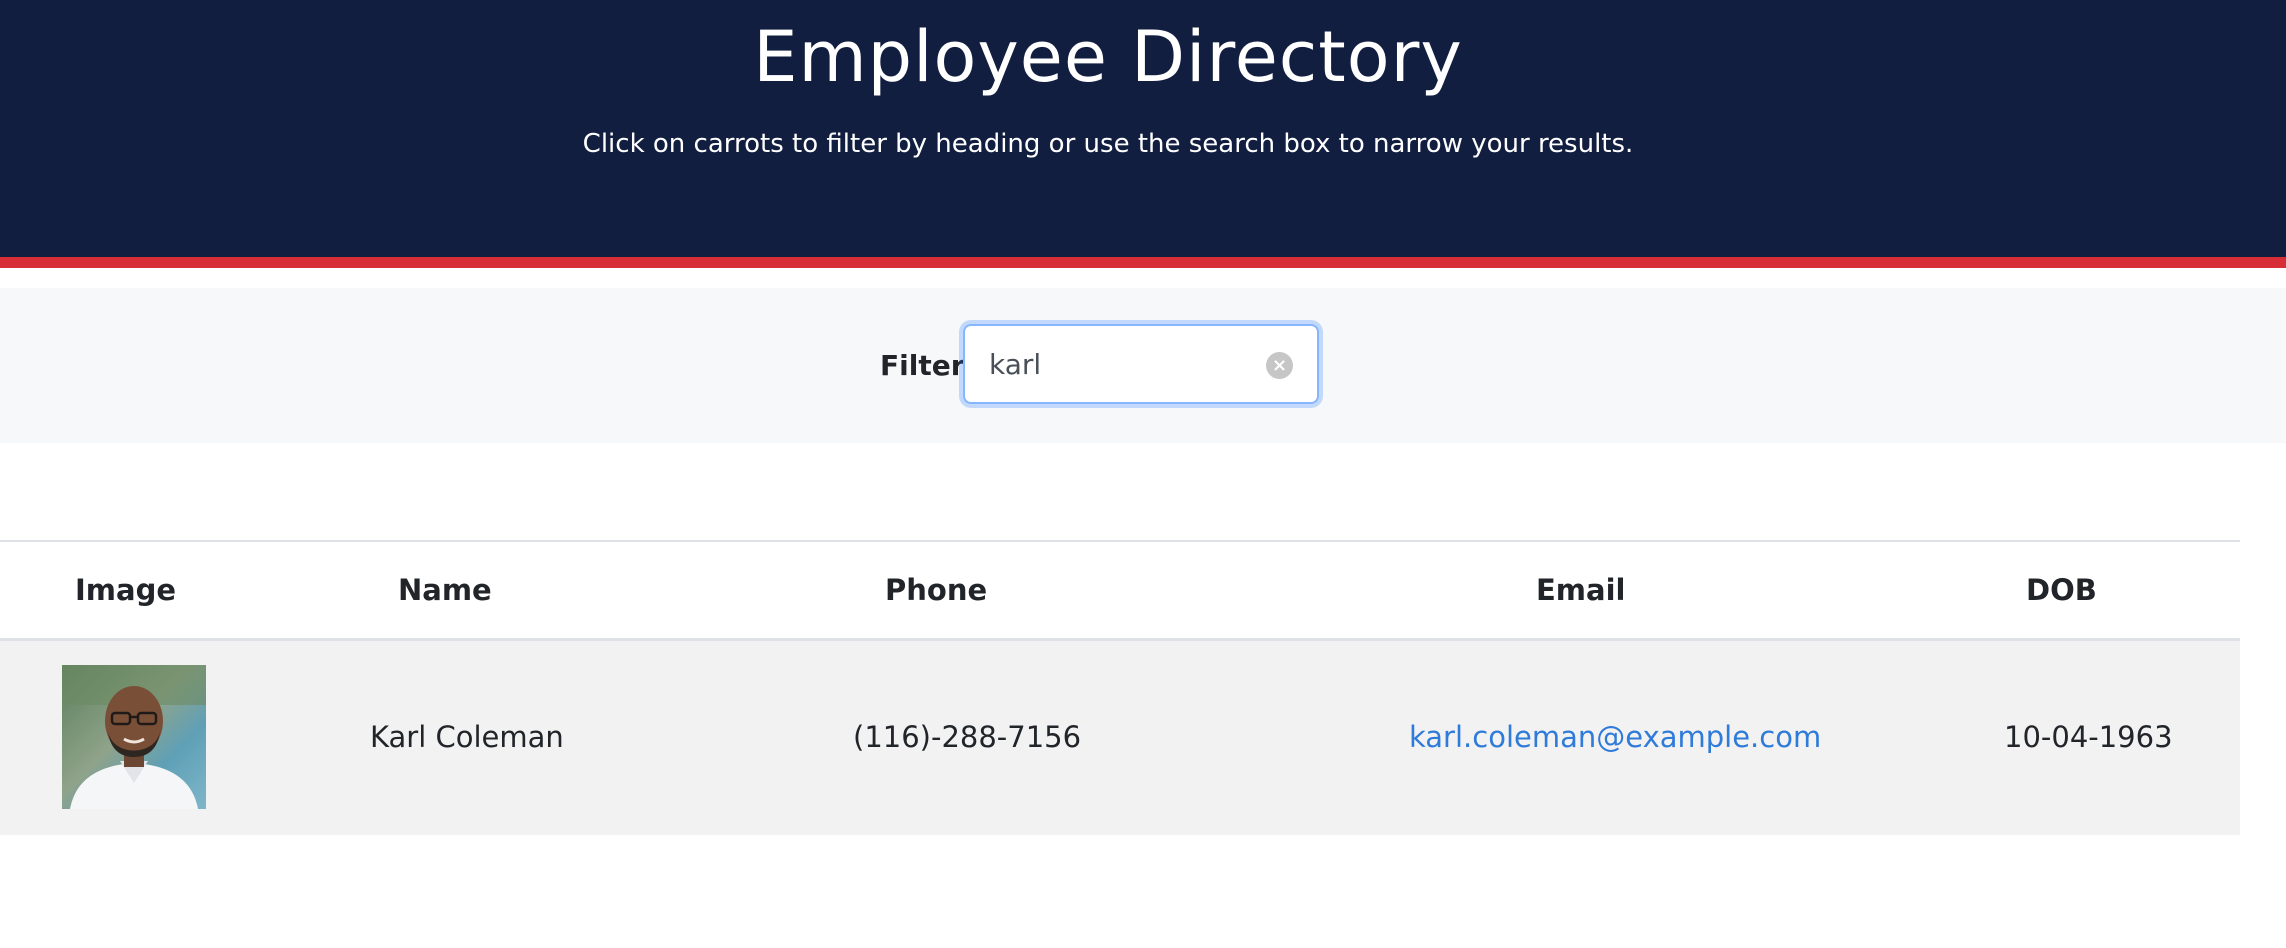 The image size is (2286, 948). Describe the element at coordinates (1120, 590) in the screenshot. I see `table-header-row: Image Name Phone Email DOB` at that location.